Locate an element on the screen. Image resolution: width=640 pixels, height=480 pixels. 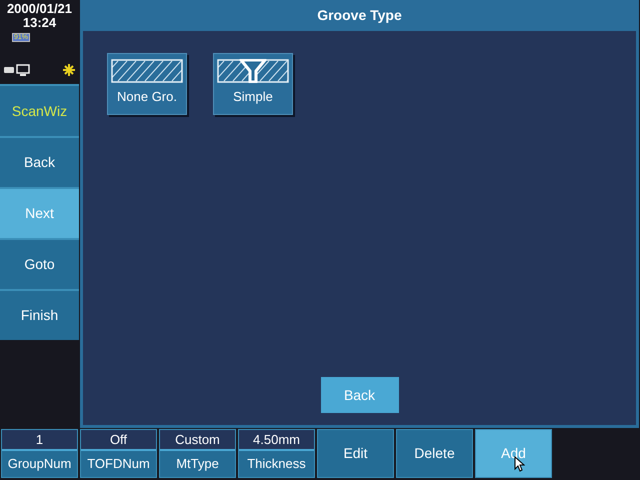
snowflake-icon is located at coordinates (69, 70).